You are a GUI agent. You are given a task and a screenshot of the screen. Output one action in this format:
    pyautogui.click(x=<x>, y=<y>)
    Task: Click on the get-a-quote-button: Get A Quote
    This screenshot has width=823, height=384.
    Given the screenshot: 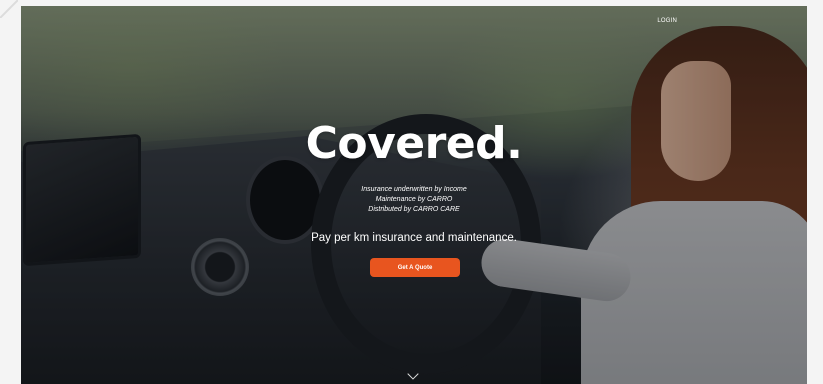 What is the action you would take?
    pyautogui.click(x=415, y=267)
    